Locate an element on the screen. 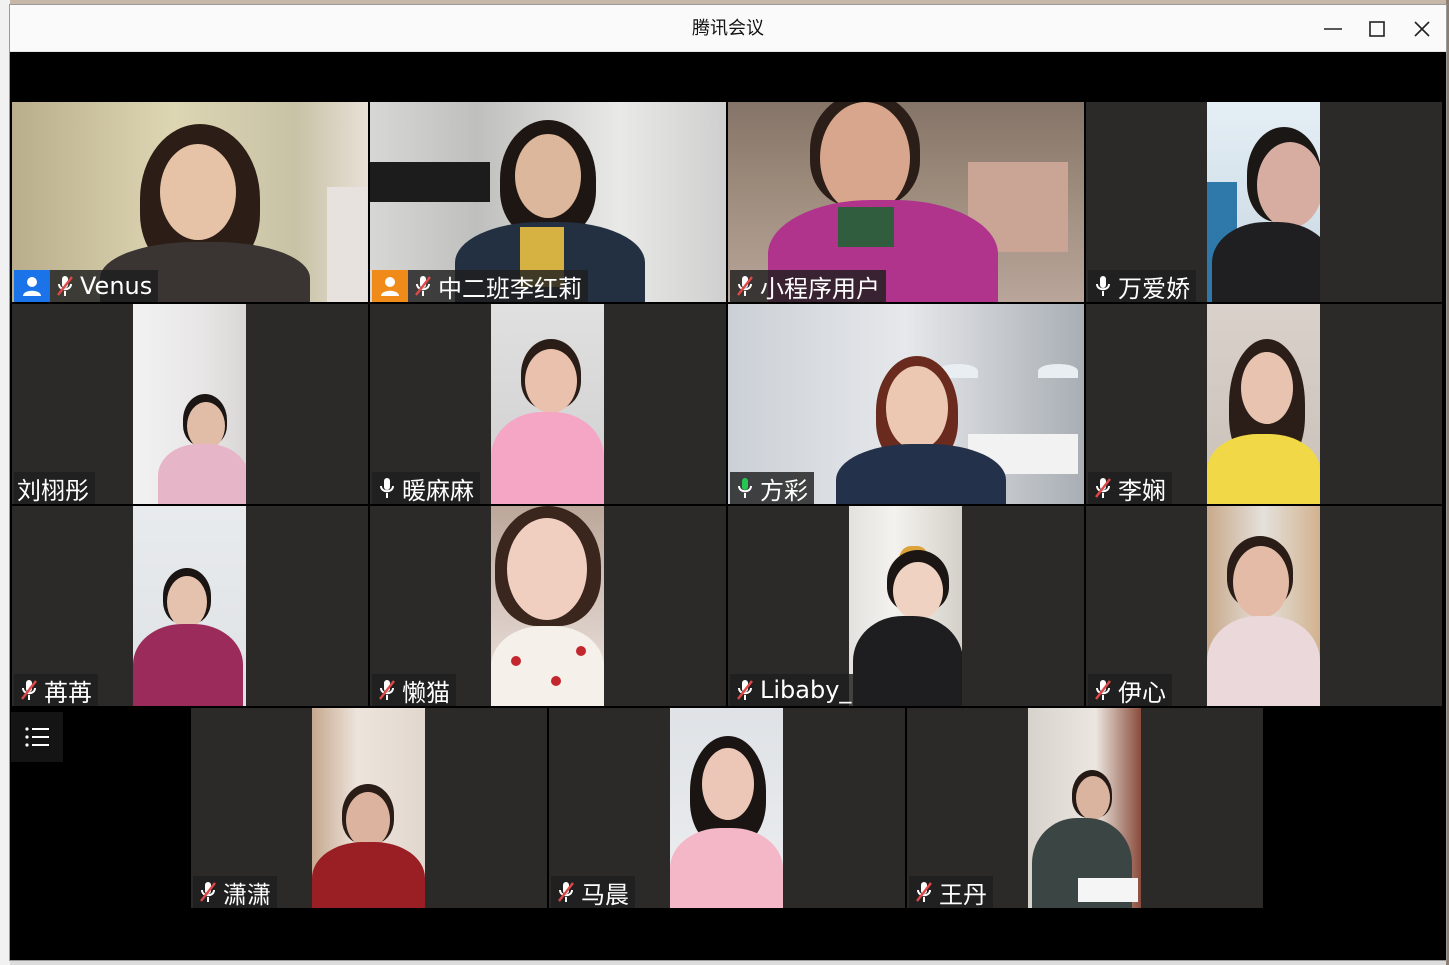  nameplate: 小程序用户 is located at coordinates (808, 286).